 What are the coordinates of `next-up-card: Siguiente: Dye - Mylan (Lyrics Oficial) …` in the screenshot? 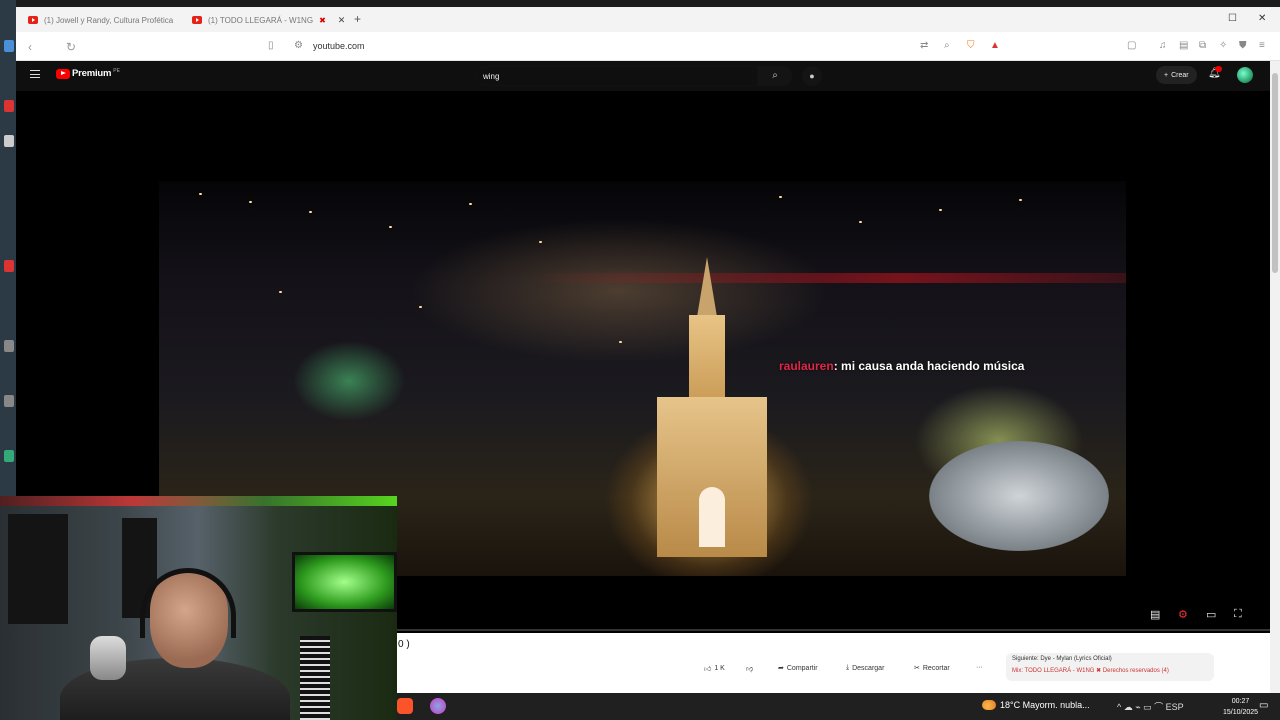 It's located at (1110, 667).